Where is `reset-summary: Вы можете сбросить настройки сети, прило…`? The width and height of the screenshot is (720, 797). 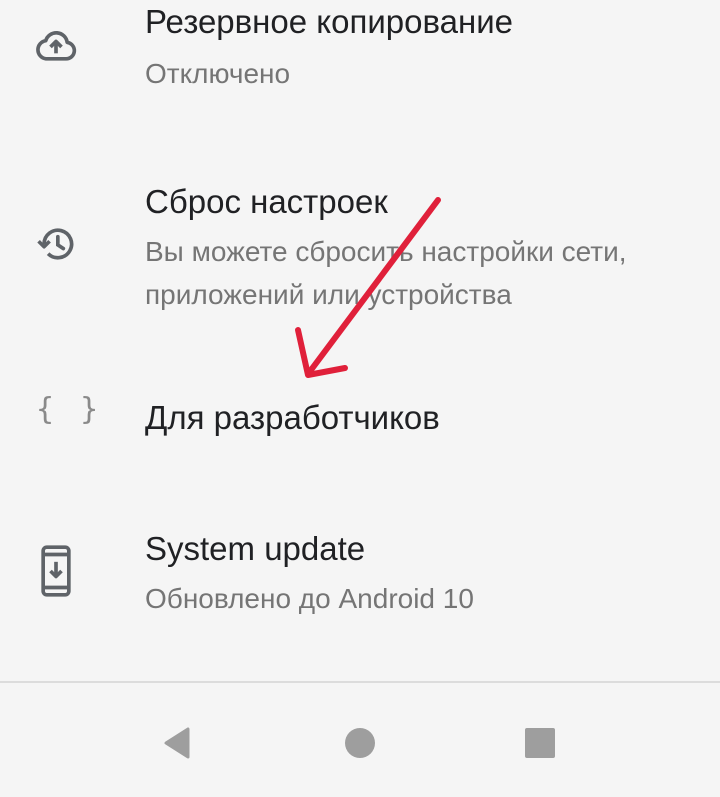 reset-summary: Вы можете сбросить настройки сети, прило… is located at coordinates (386, 273).